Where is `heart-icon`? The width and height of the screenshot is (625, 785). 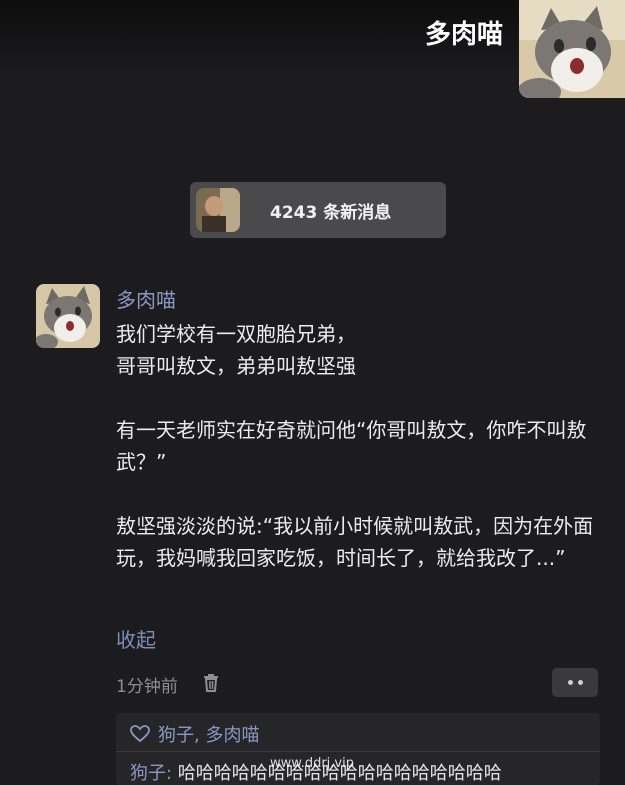 heart-icon is located at coordinates (140, 734).